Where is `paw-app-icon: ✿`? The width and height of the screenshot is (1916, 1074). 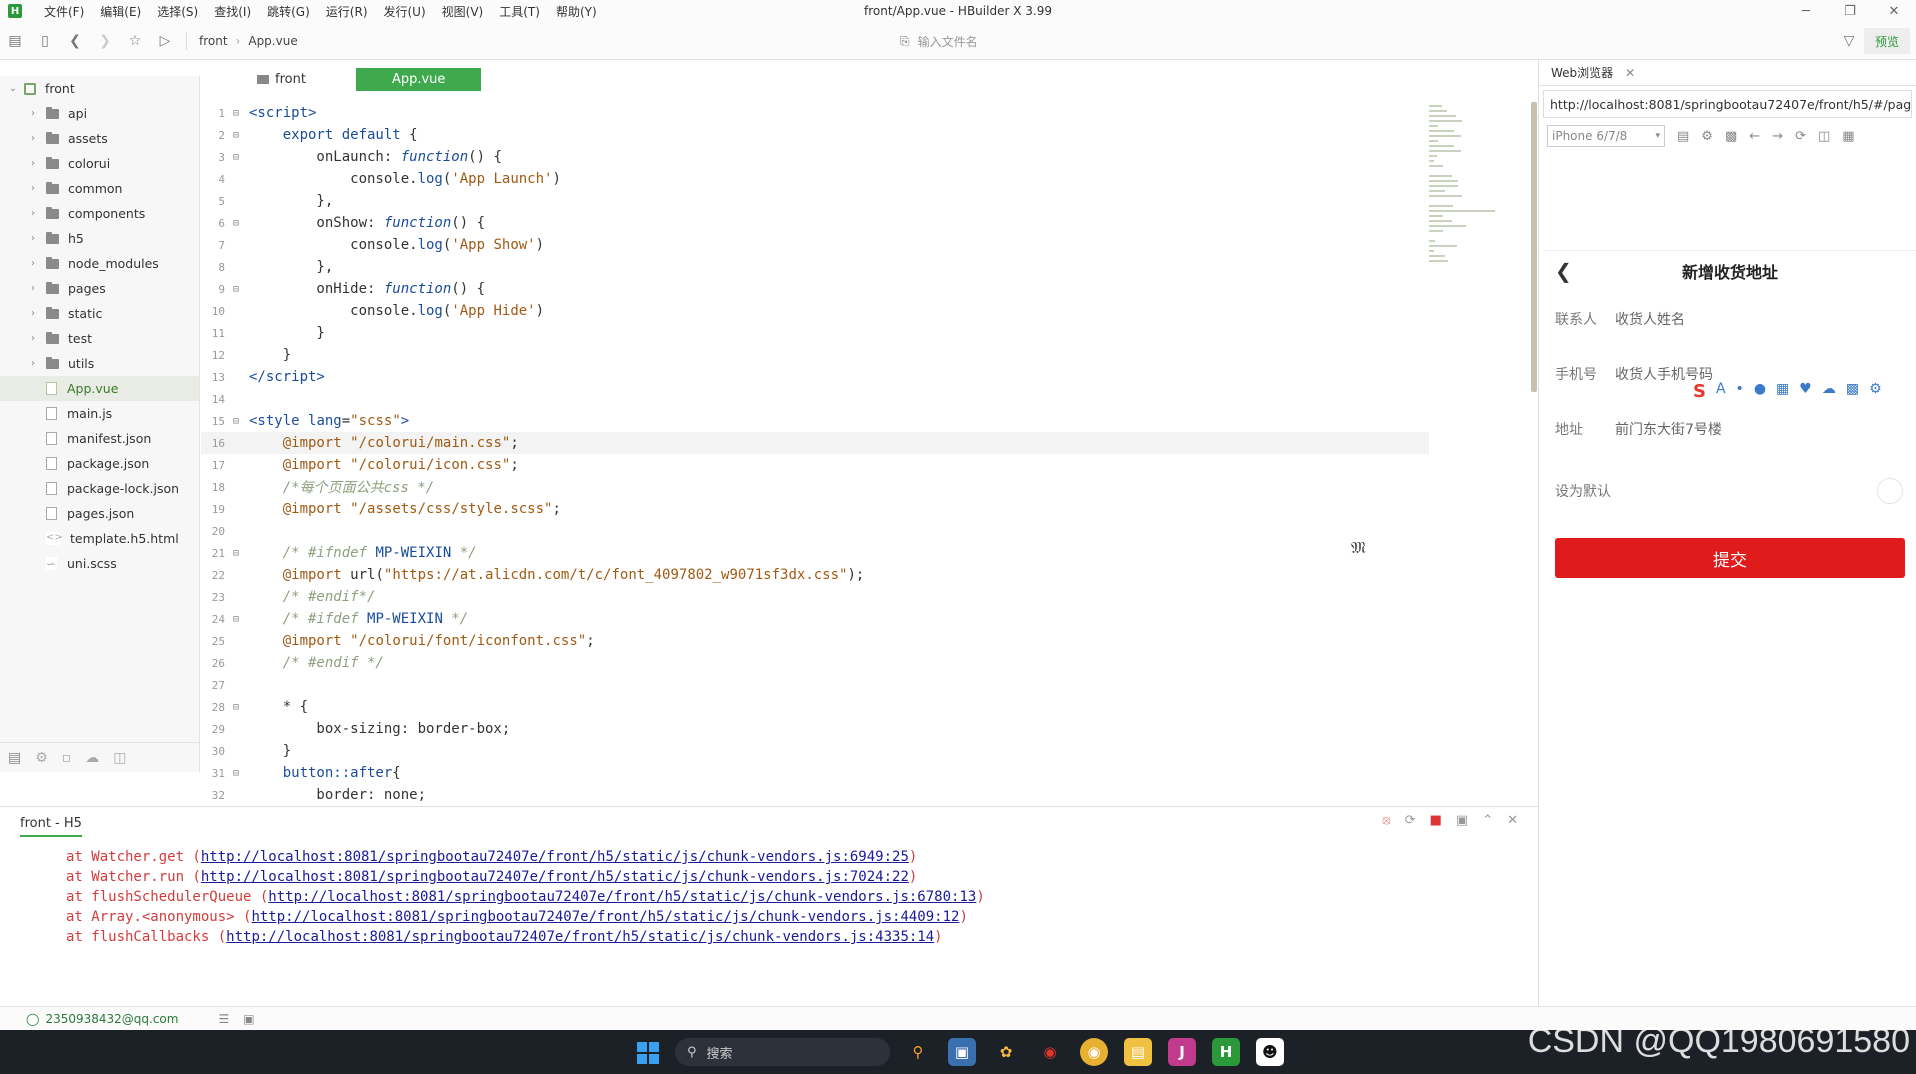
paw-app-icon: ✿ is located at coordinates (1006, 1052).